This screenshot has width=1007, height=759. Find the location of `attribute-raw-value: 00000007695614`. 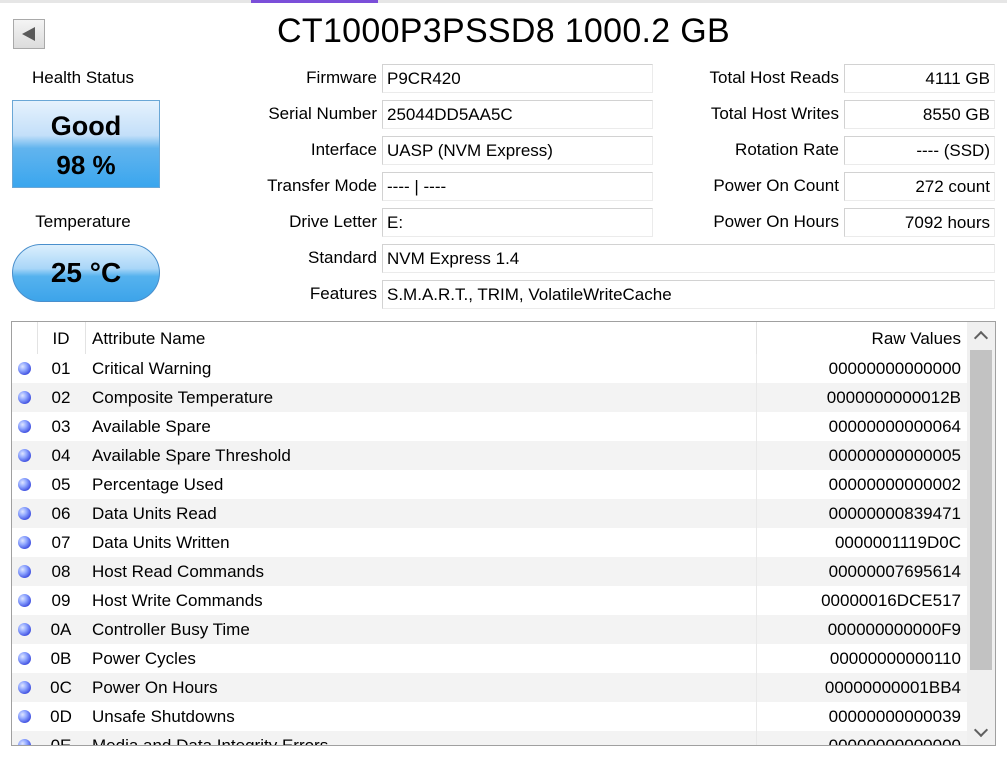

attribute-raw-value: 00000007695614 is located at coordinates (894, 571).